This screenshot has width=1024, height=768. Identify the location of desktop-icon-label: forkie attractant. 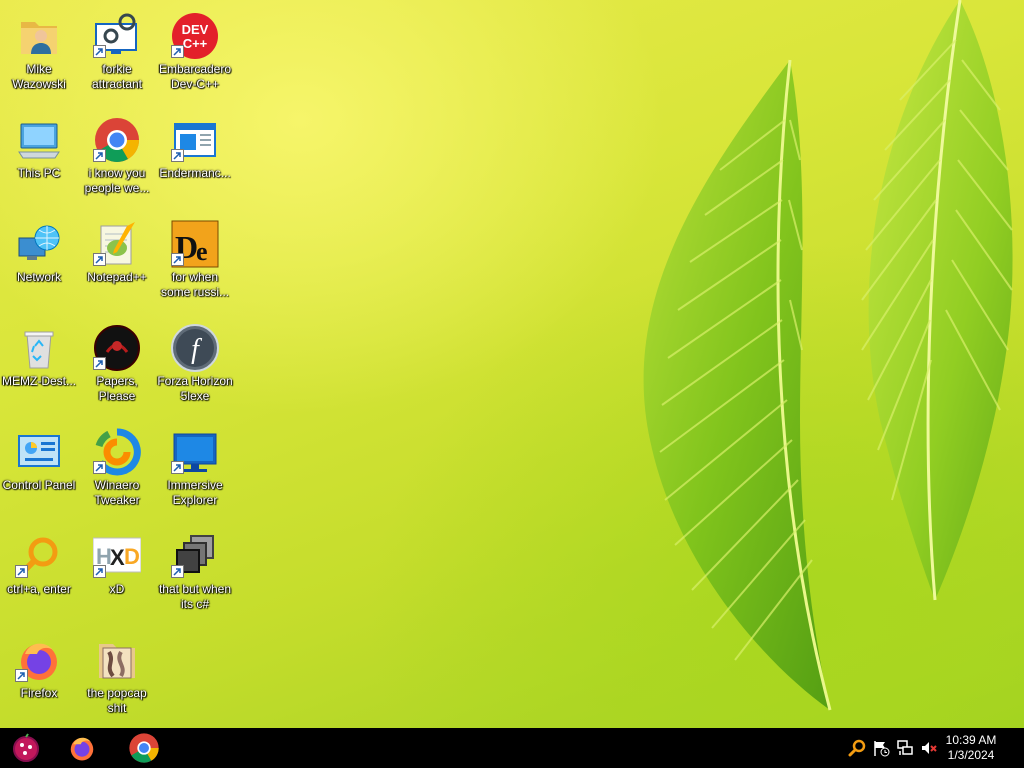
(117, 76).